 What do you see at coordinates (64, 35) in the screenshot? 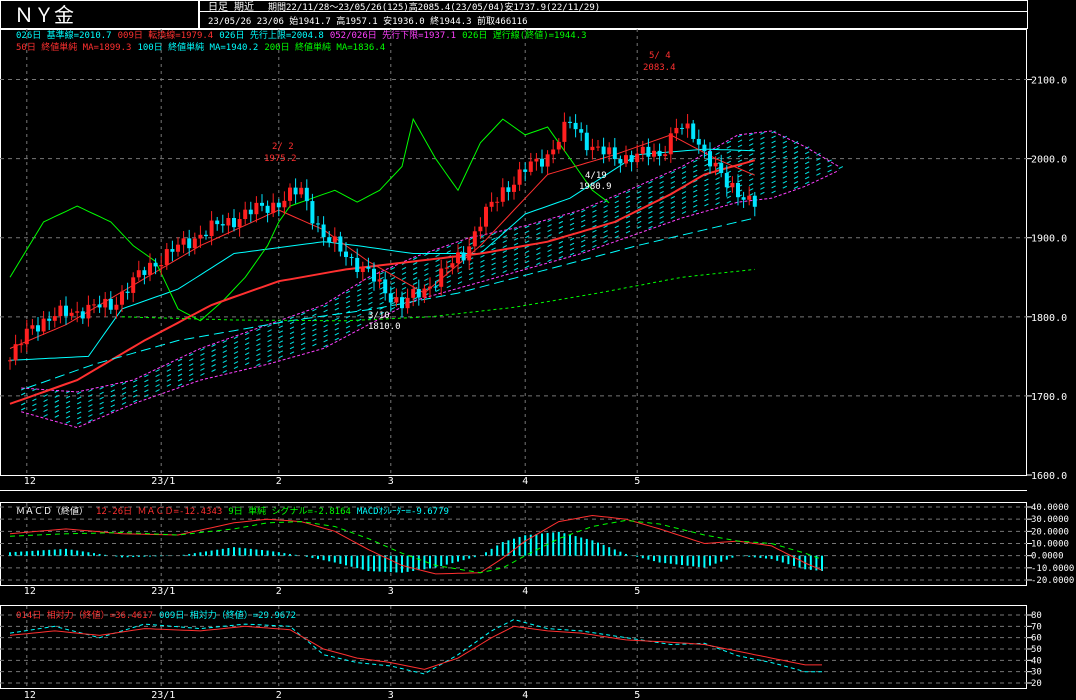
I see `legend-kijun: 026日 基準線=2010.7` at bounding box center [64, 35].